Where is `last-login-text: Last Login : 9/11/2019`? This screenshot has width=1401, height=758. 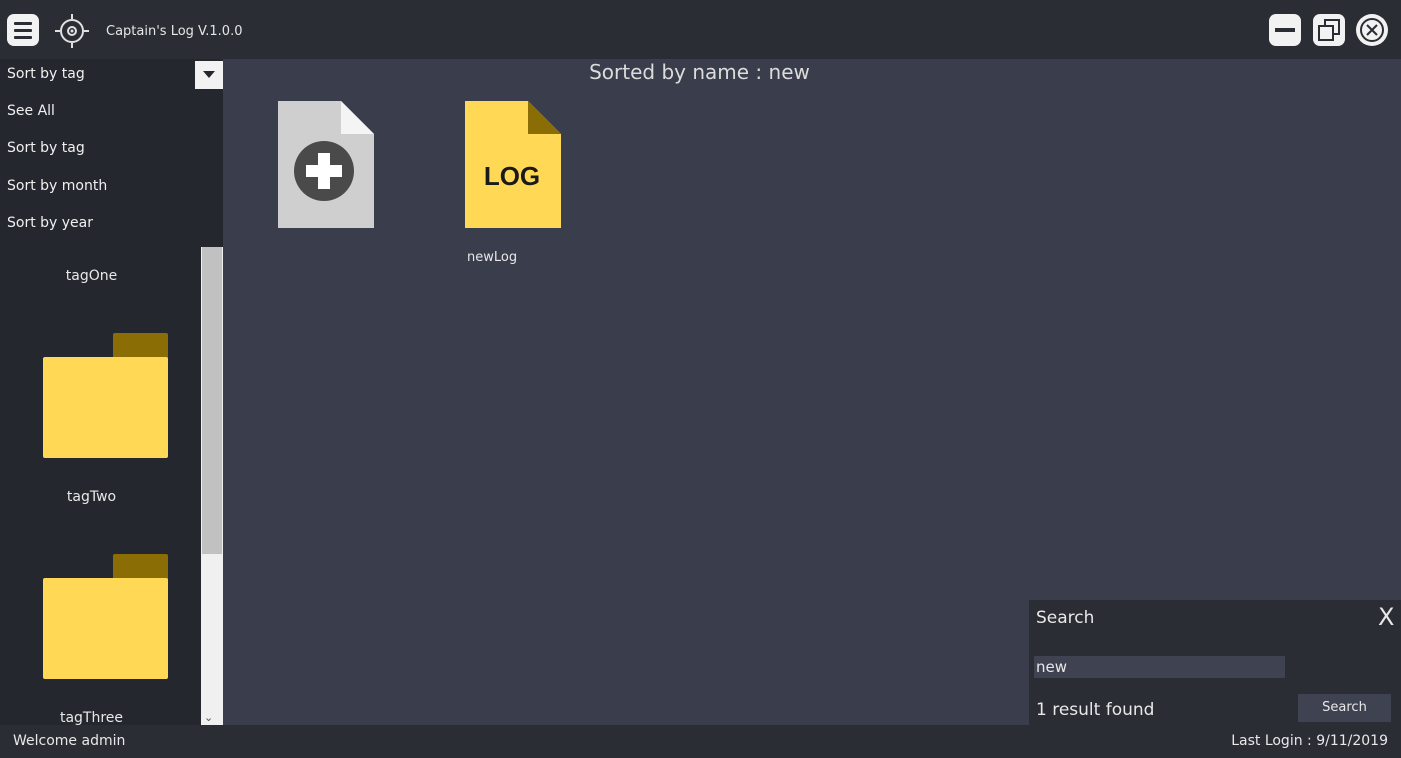
last-login-text: Last Login : 9/11/2019 is located at coordinates (1309, 741).